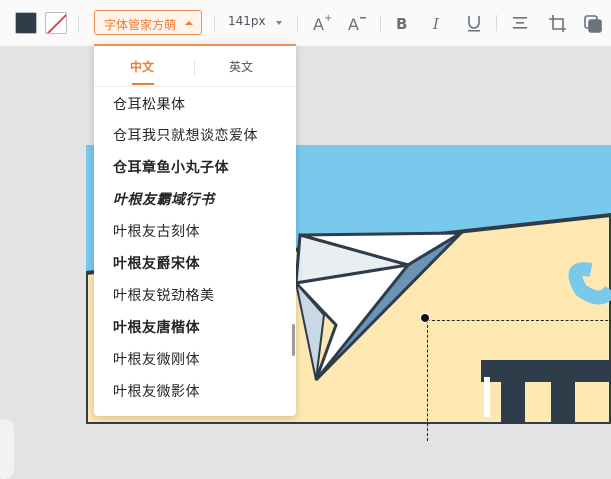 Image resolution: width=611 pixels, height=479 pixels. I want to click on fill-color-swatch, so click(26, 23).